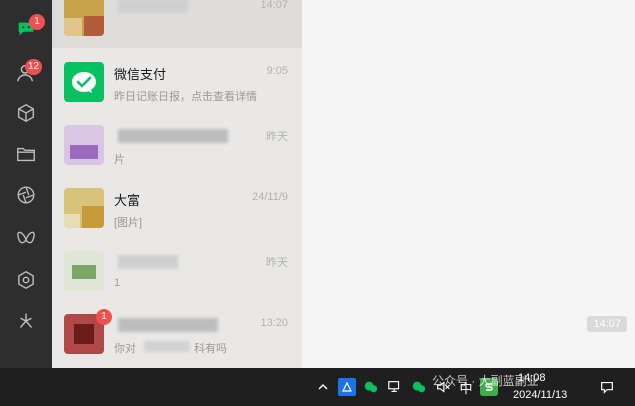  I want to click on chat-preview: 片, so click(119, 160).